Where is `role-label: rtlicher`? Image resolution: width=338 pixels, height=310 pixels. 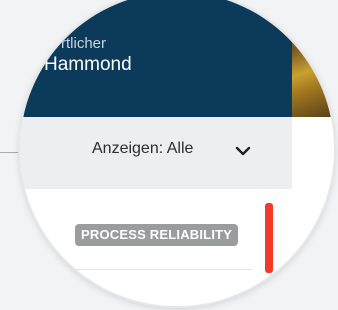
role-label: rtlicher is located at coordinates (84, 43).